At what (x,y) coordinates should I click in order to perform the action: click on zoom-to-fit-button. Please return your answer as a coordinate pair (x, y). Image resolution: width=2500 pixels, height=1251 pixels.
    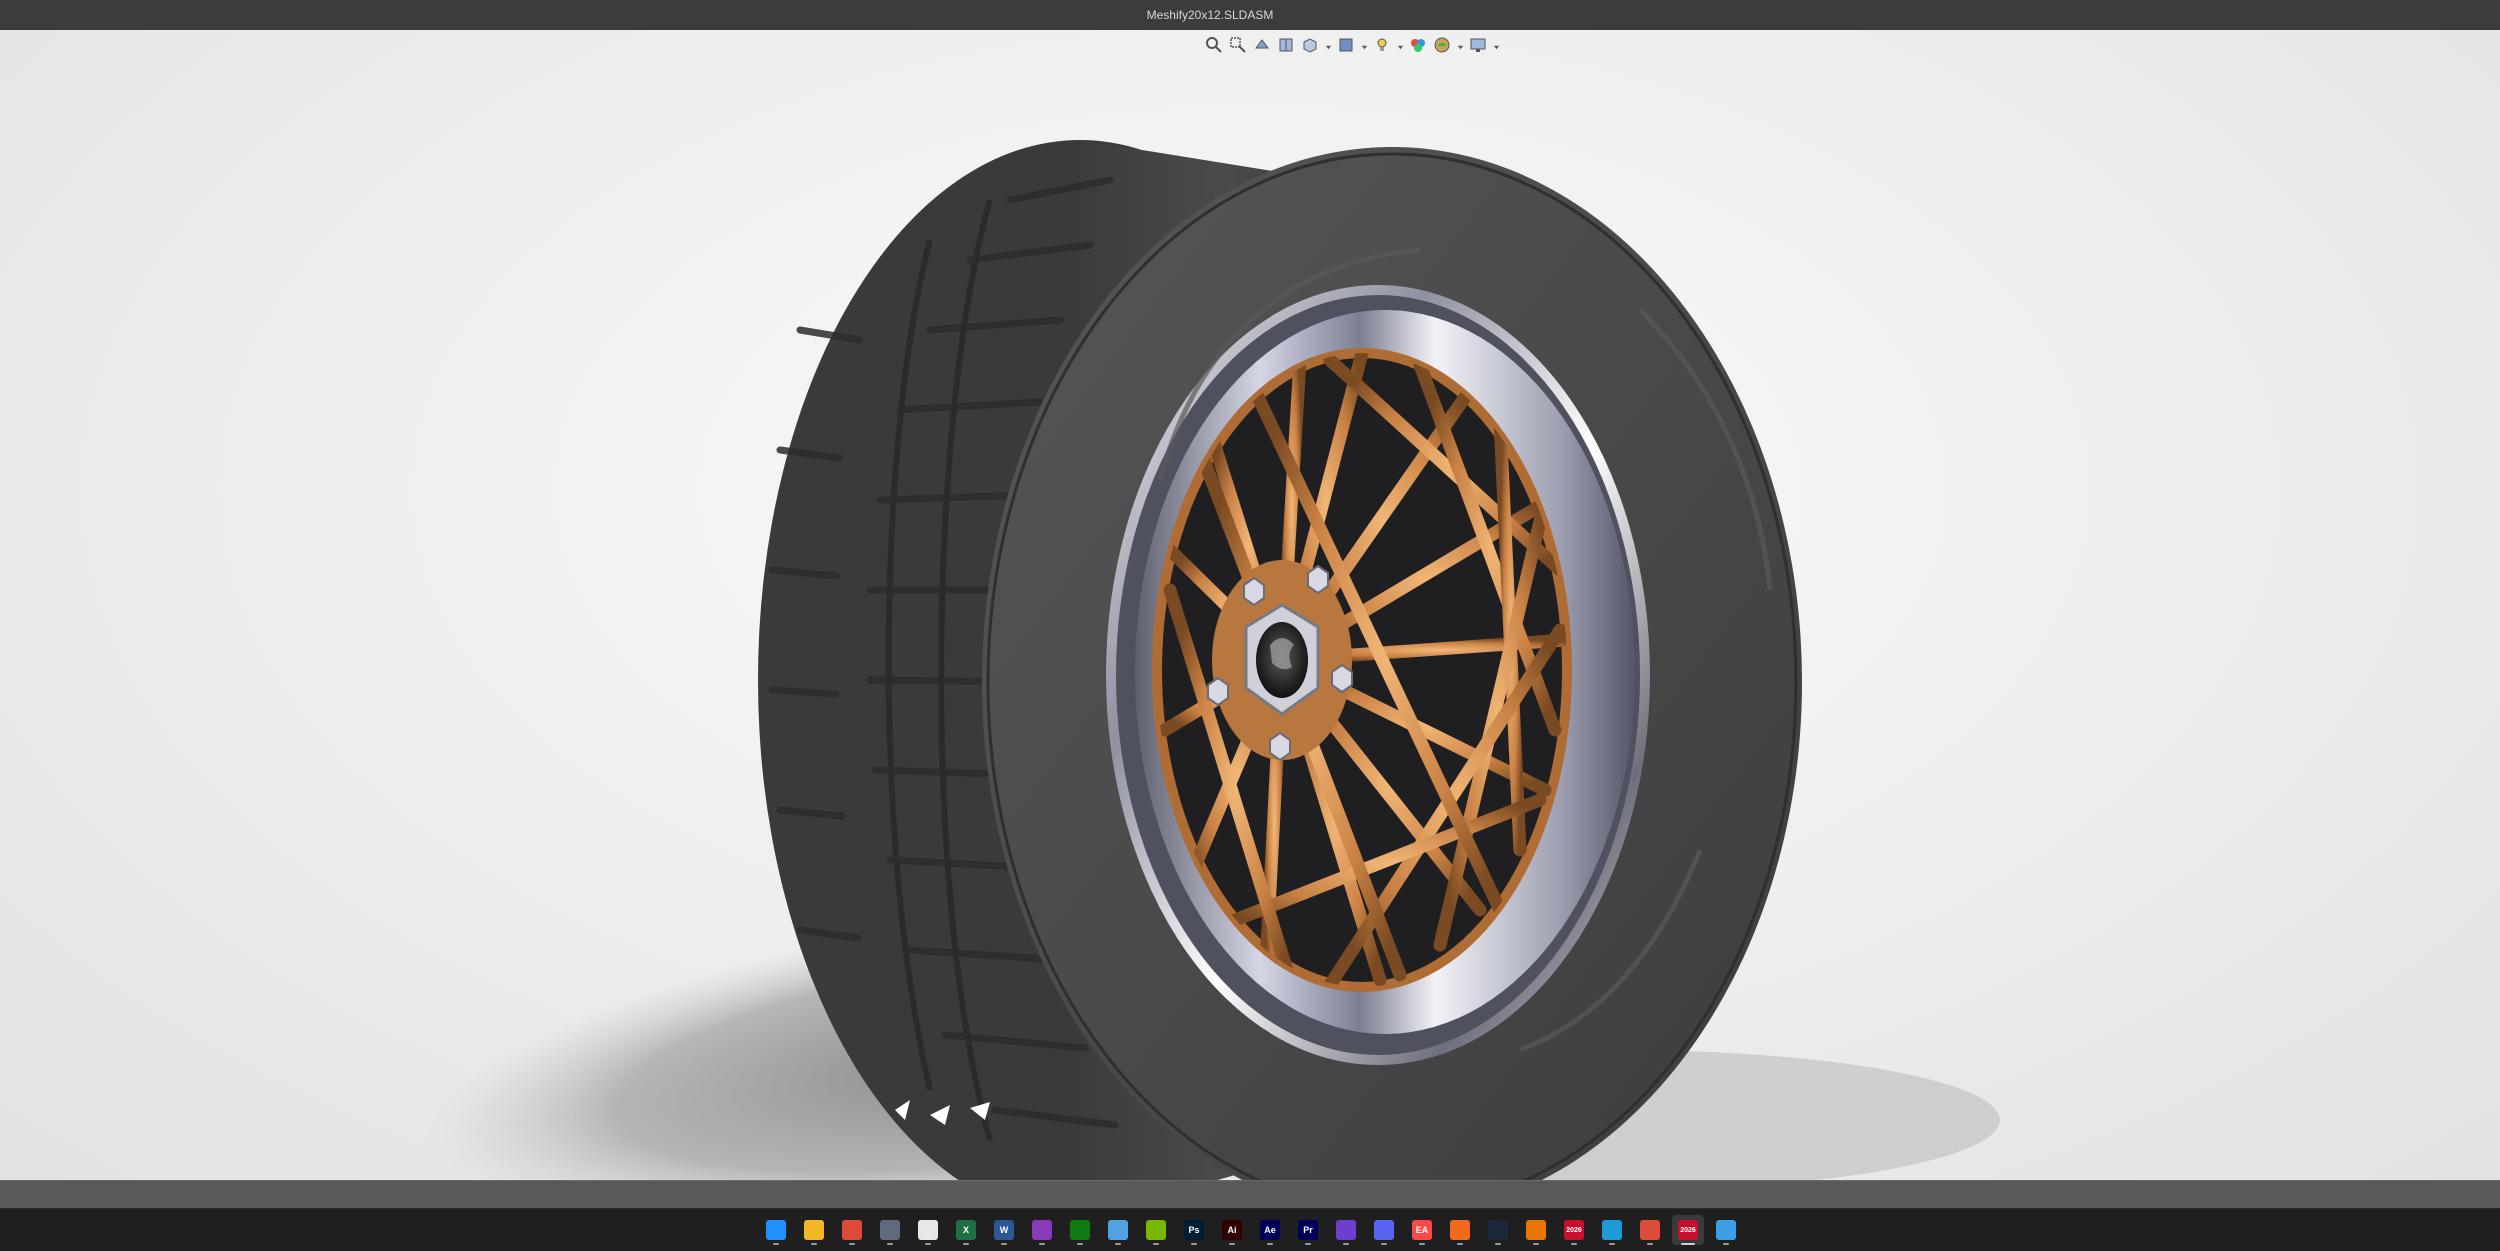
    Looking at the image, I should click on (1214, 47).